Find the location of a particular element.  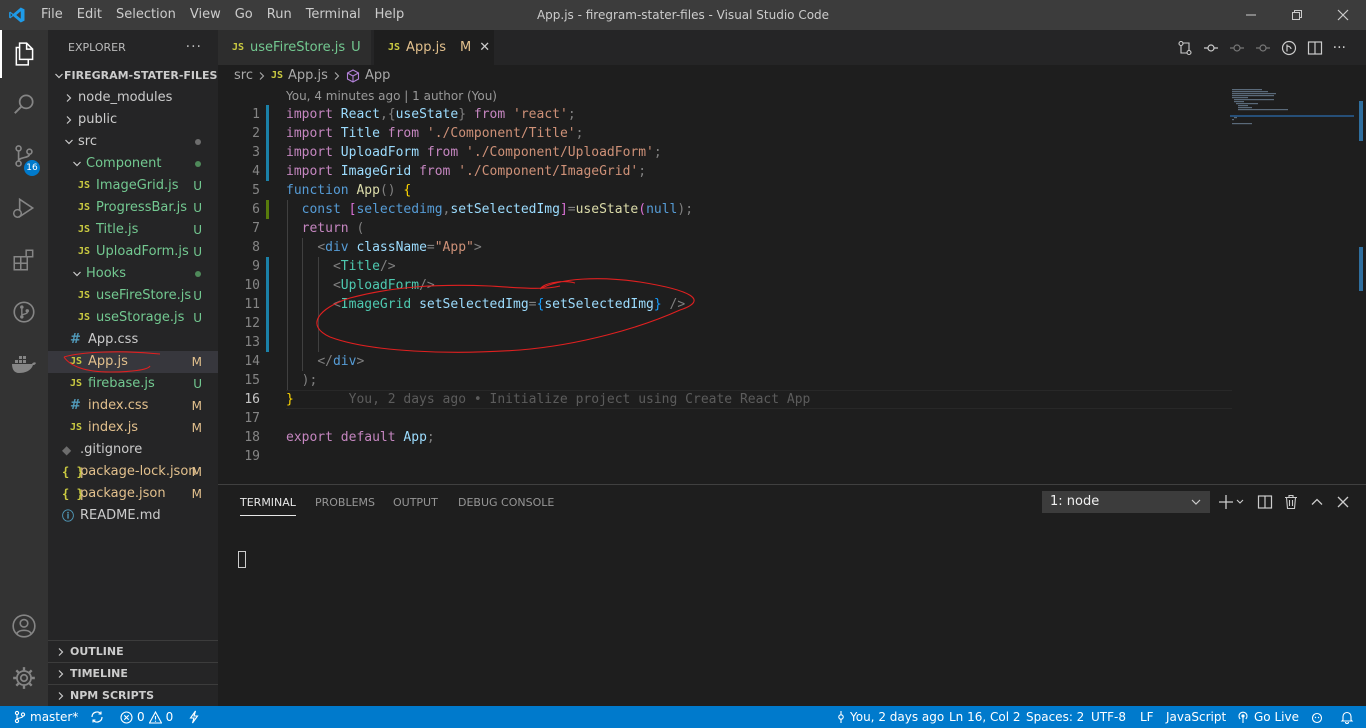

menu-edit: Edit is located at coordinates (89, 15).